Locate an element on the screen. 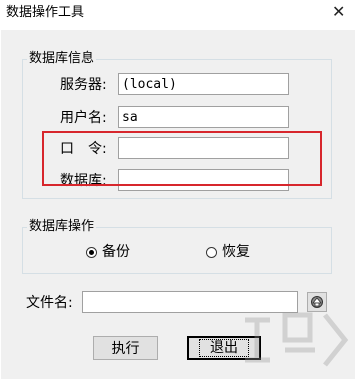 This screenshot has height=379, width=356. execute-button: 执行 is located at coordinates (125, 348).